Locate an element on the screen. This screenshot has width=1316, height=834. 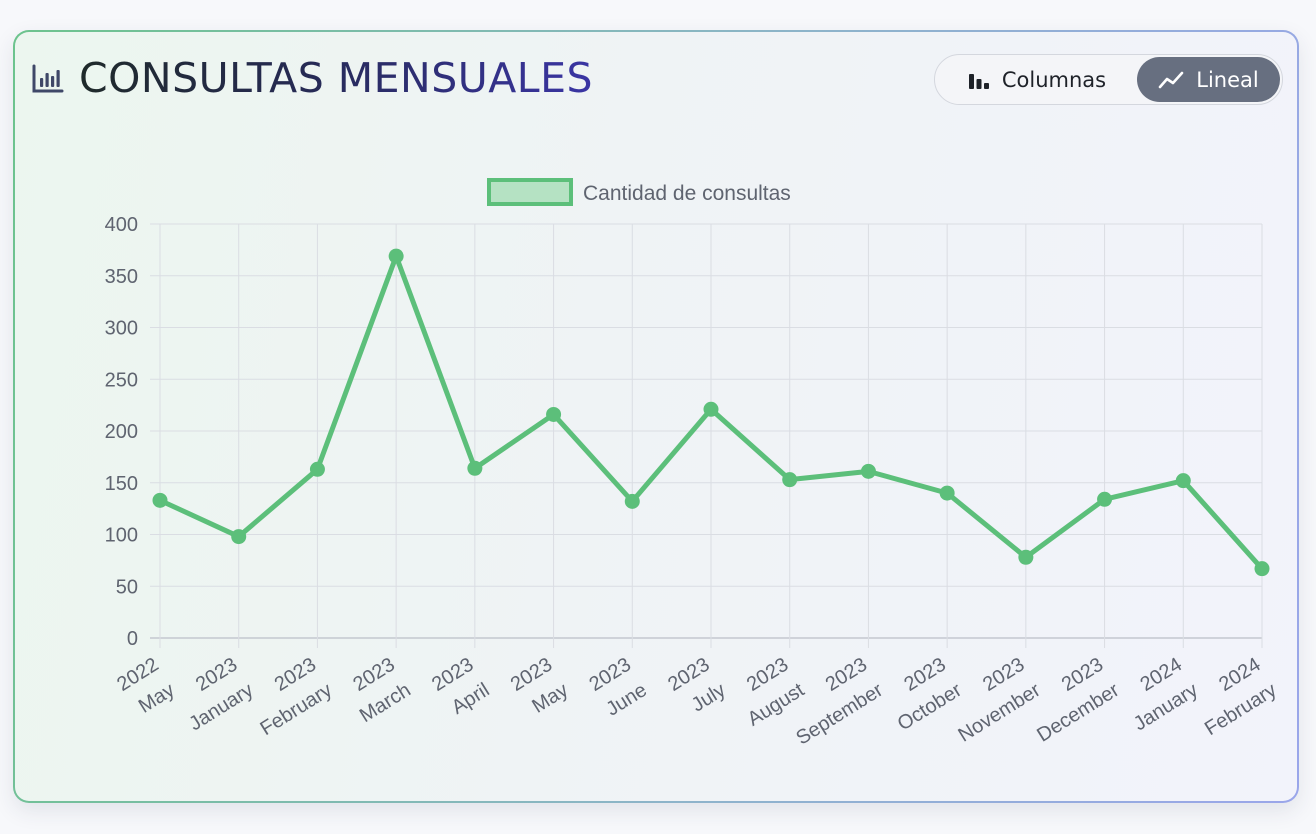
y-tick-label: 100 is located at coordinates (121, 536).